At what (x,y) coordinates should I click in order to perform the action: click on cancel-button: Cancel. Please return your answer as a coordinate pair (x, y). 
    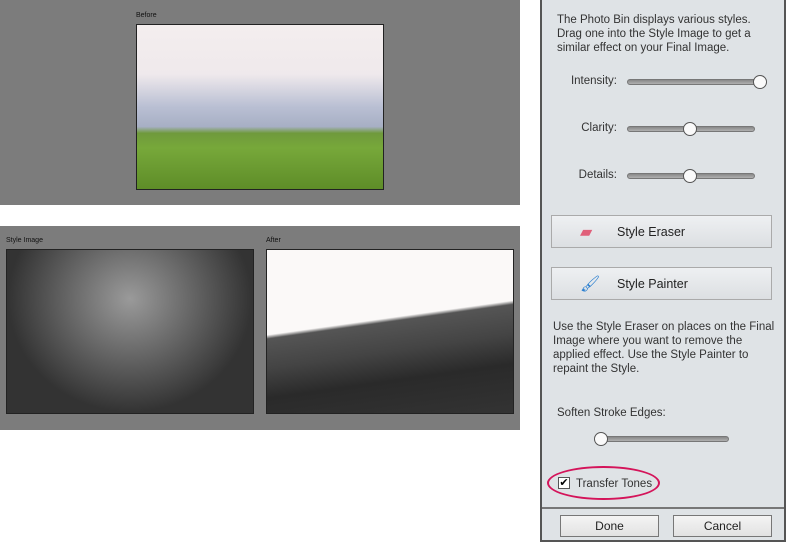
    Looking at the image, I should click on (722, 526).